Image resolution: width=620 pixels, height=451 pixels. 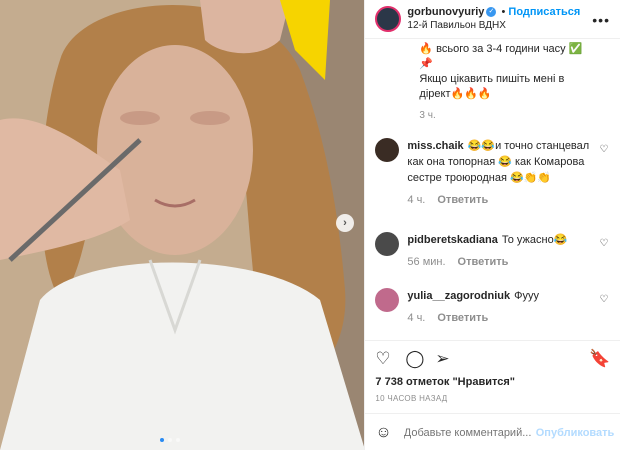 What do you see at coordinates (427, 115) in the screenshot?
I see `caption-time: 3 ч.` at bounding box center [427, 115].